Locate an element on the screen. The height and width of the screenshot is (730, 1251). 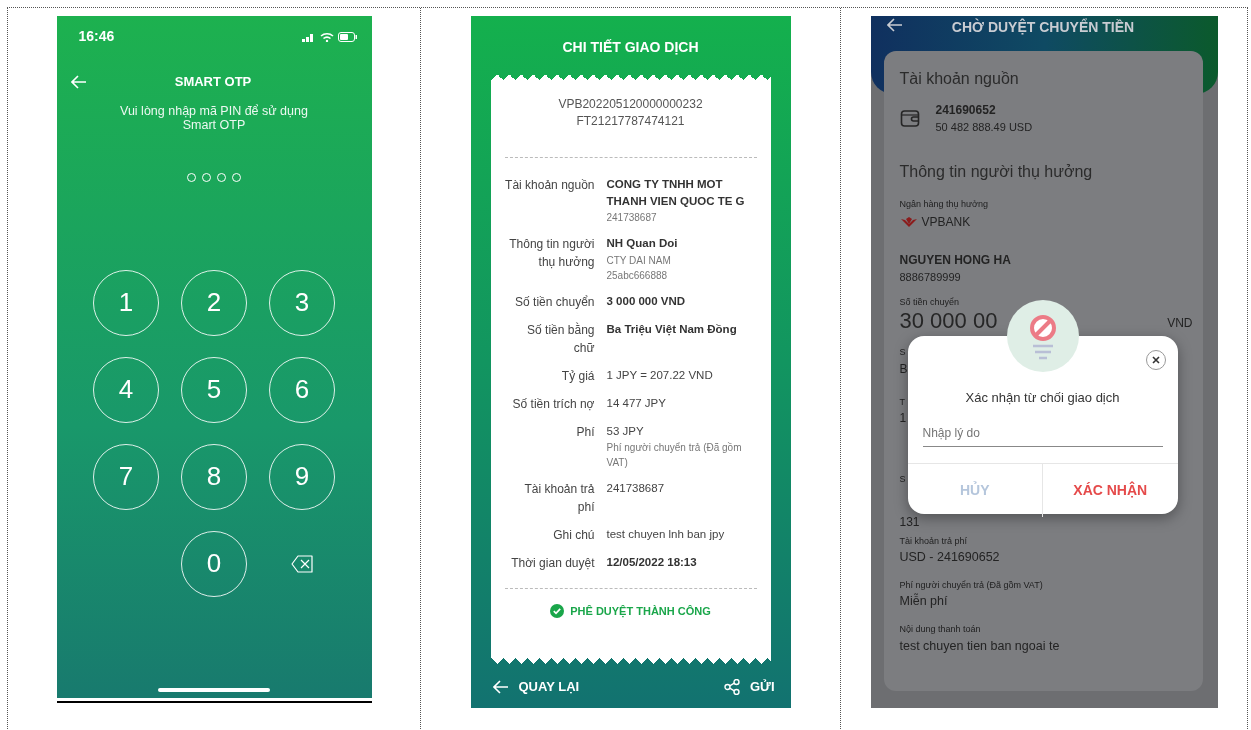
detail-value: 14 477 JPY is located at coordinates (636, 403).